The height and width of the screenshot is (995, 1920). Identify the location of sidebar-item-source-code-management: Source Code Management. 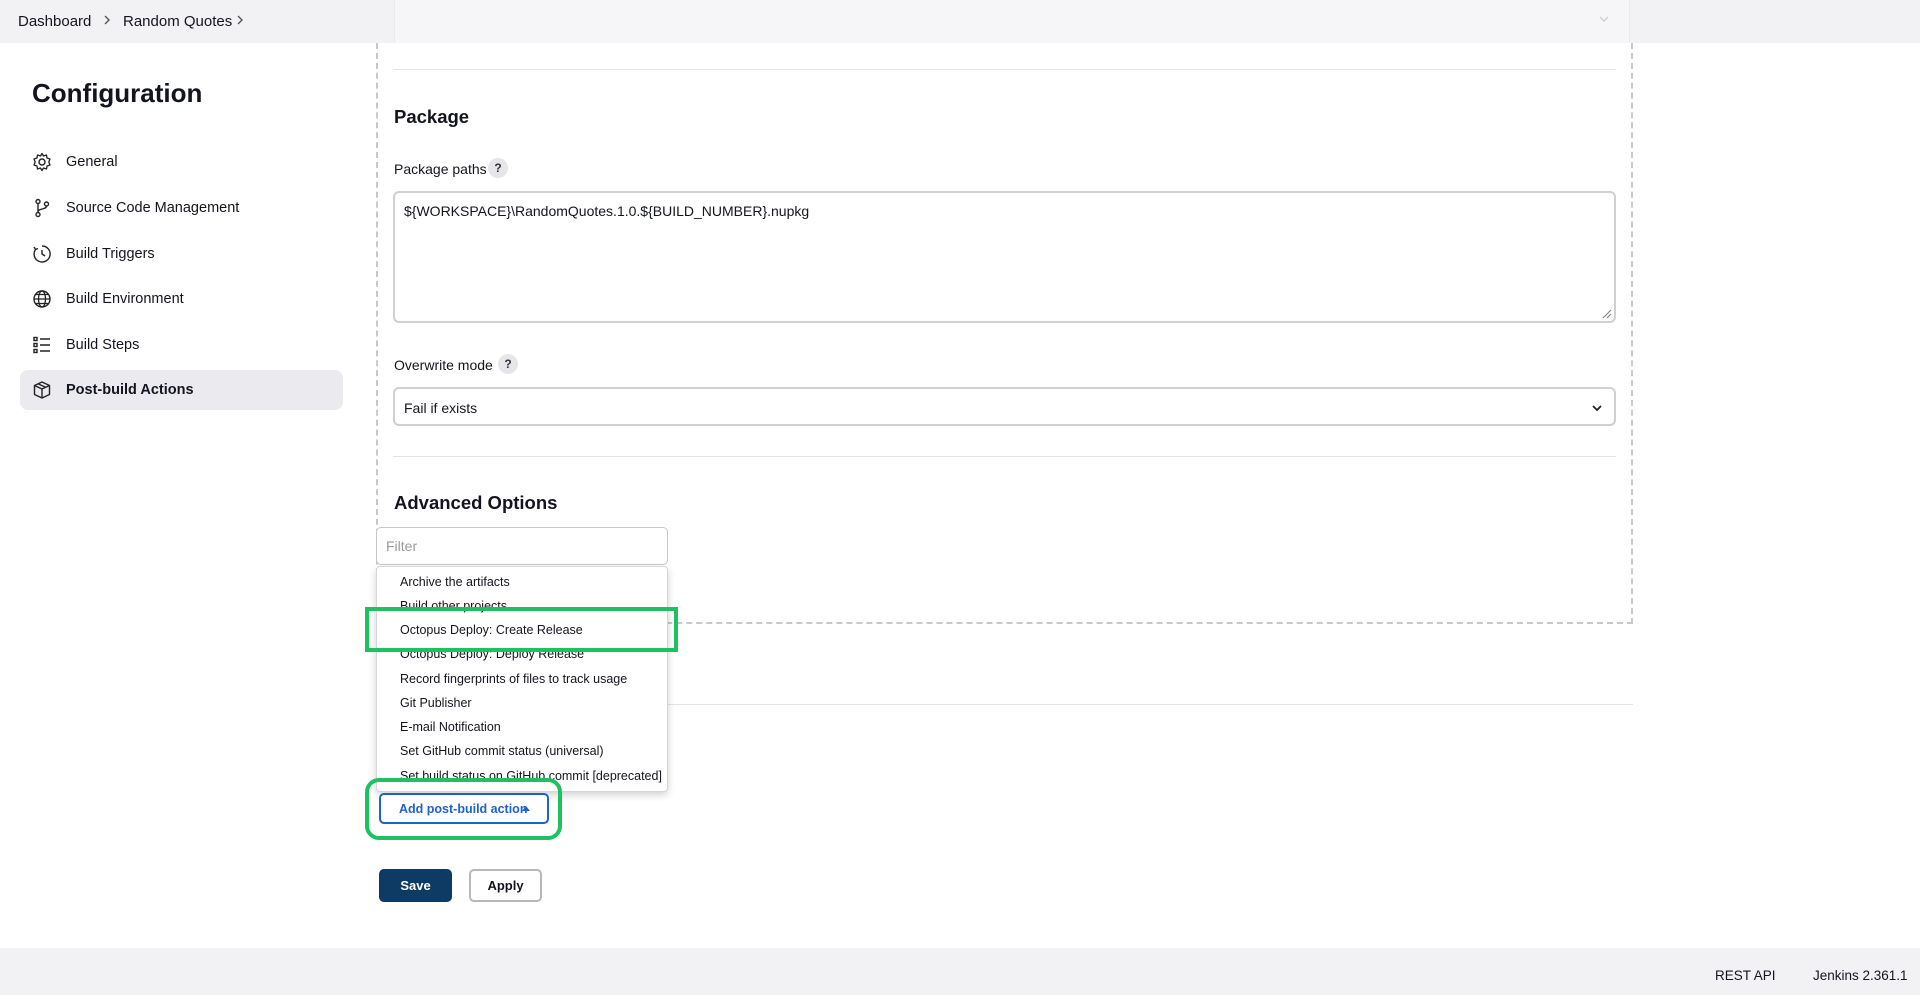
(181, 208).